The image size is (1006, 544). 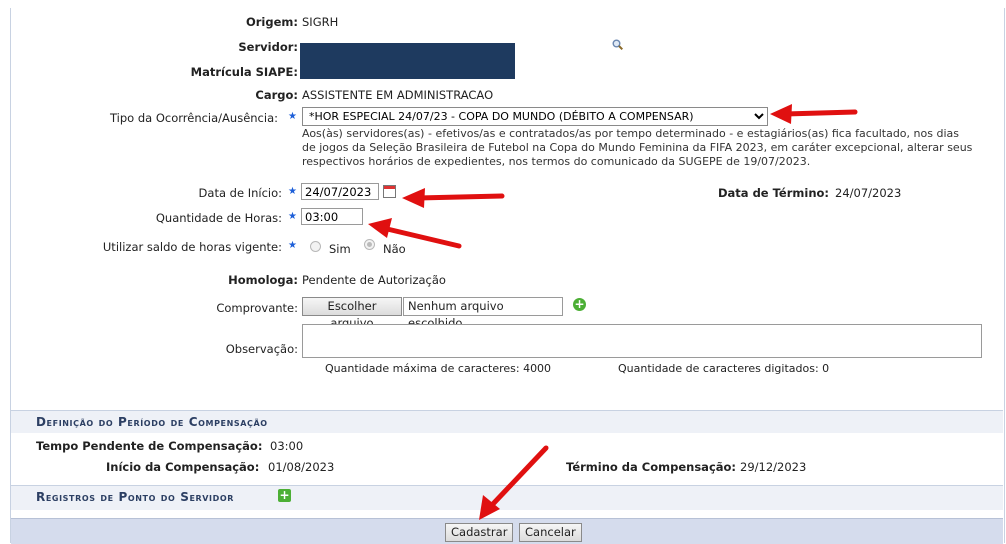 What do you see at coordinates (460, 197) in the screenshot?
I see `arrow-to-data` at bounding box center [460, 197].